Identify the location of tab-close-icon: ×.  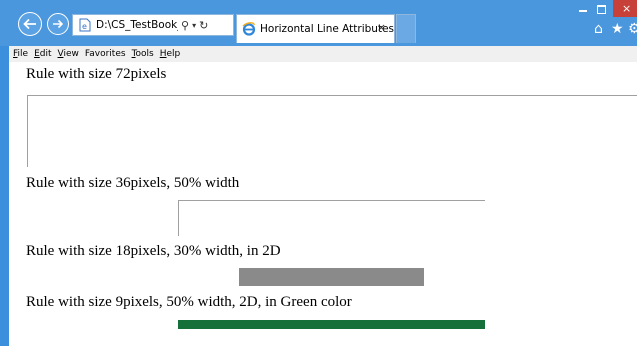
(381, 27).